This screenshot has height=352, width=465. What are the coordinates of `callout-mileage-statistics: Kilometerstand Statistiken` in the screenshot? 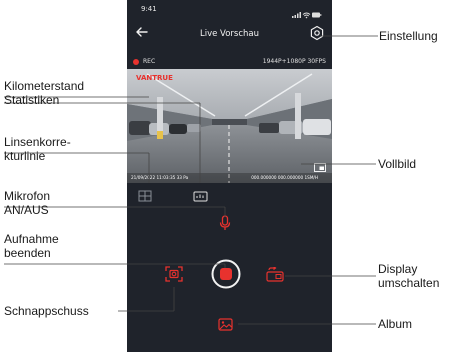 It's located at (44, 93).